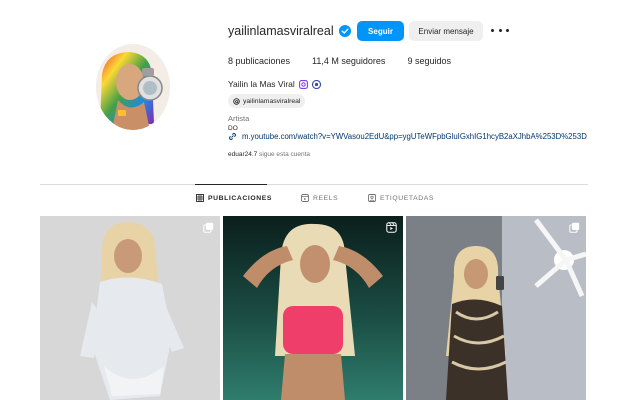  Describe the element at coordinates (391, 227) in the screenshot. I see `reel-icon` at that location.